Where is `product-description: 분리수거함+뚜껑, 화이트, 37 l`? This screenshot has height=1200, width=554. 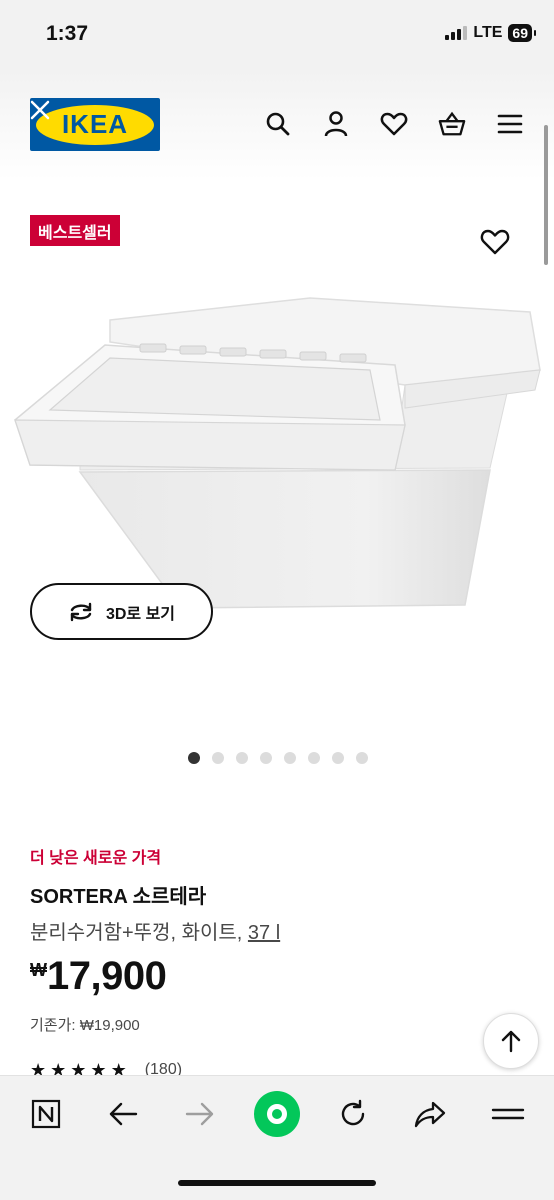 product-description: 분리수거함+뚜껑, 화이트, 37 l is located at coordinates (155, 930).